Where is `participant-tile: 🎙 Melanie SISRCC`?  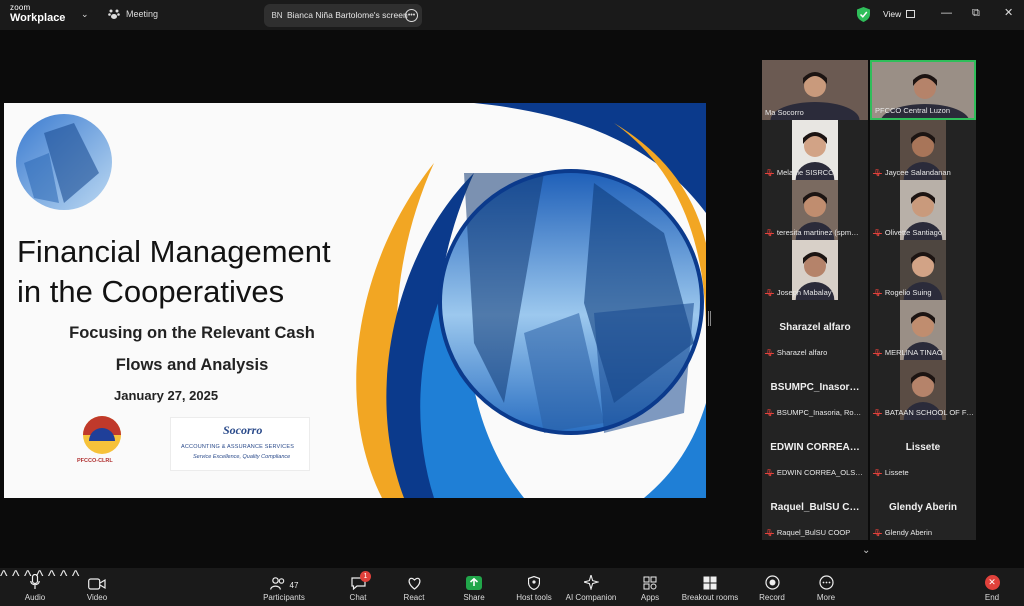 participant-tile: 🎙 Melanie SISRCC is located at coordinates (815, 150).